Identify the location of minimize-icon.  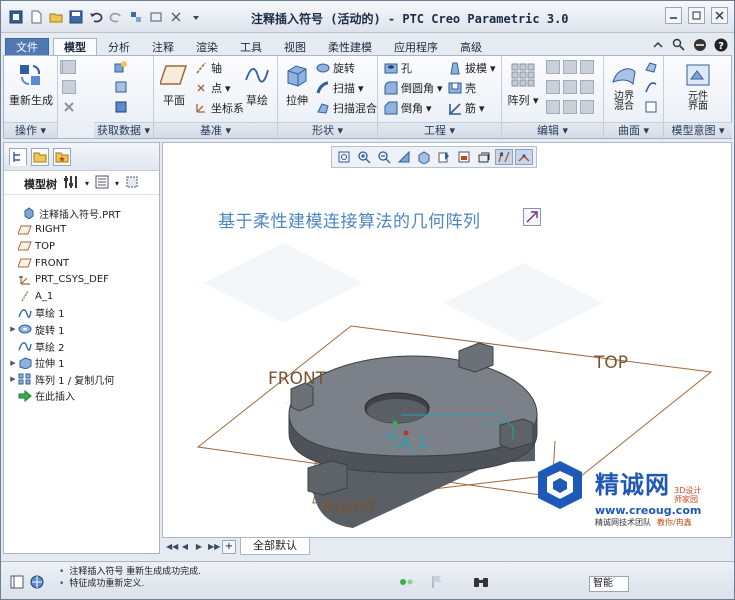
(673, 15).